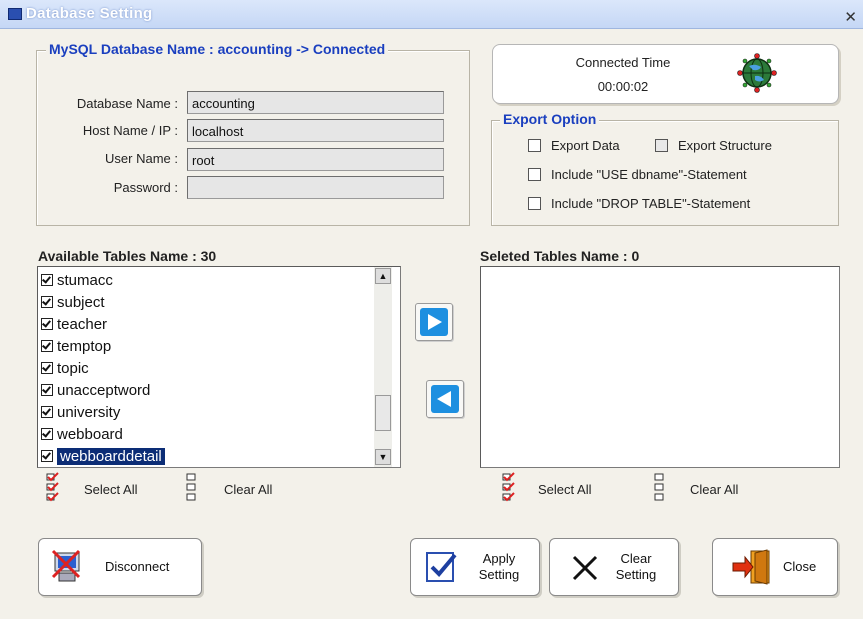 This screenshot has height=619, width=863. Describe the element at coordinates (111, 456) in the screenshot. I see `table-name: webboarddetail` at that location.